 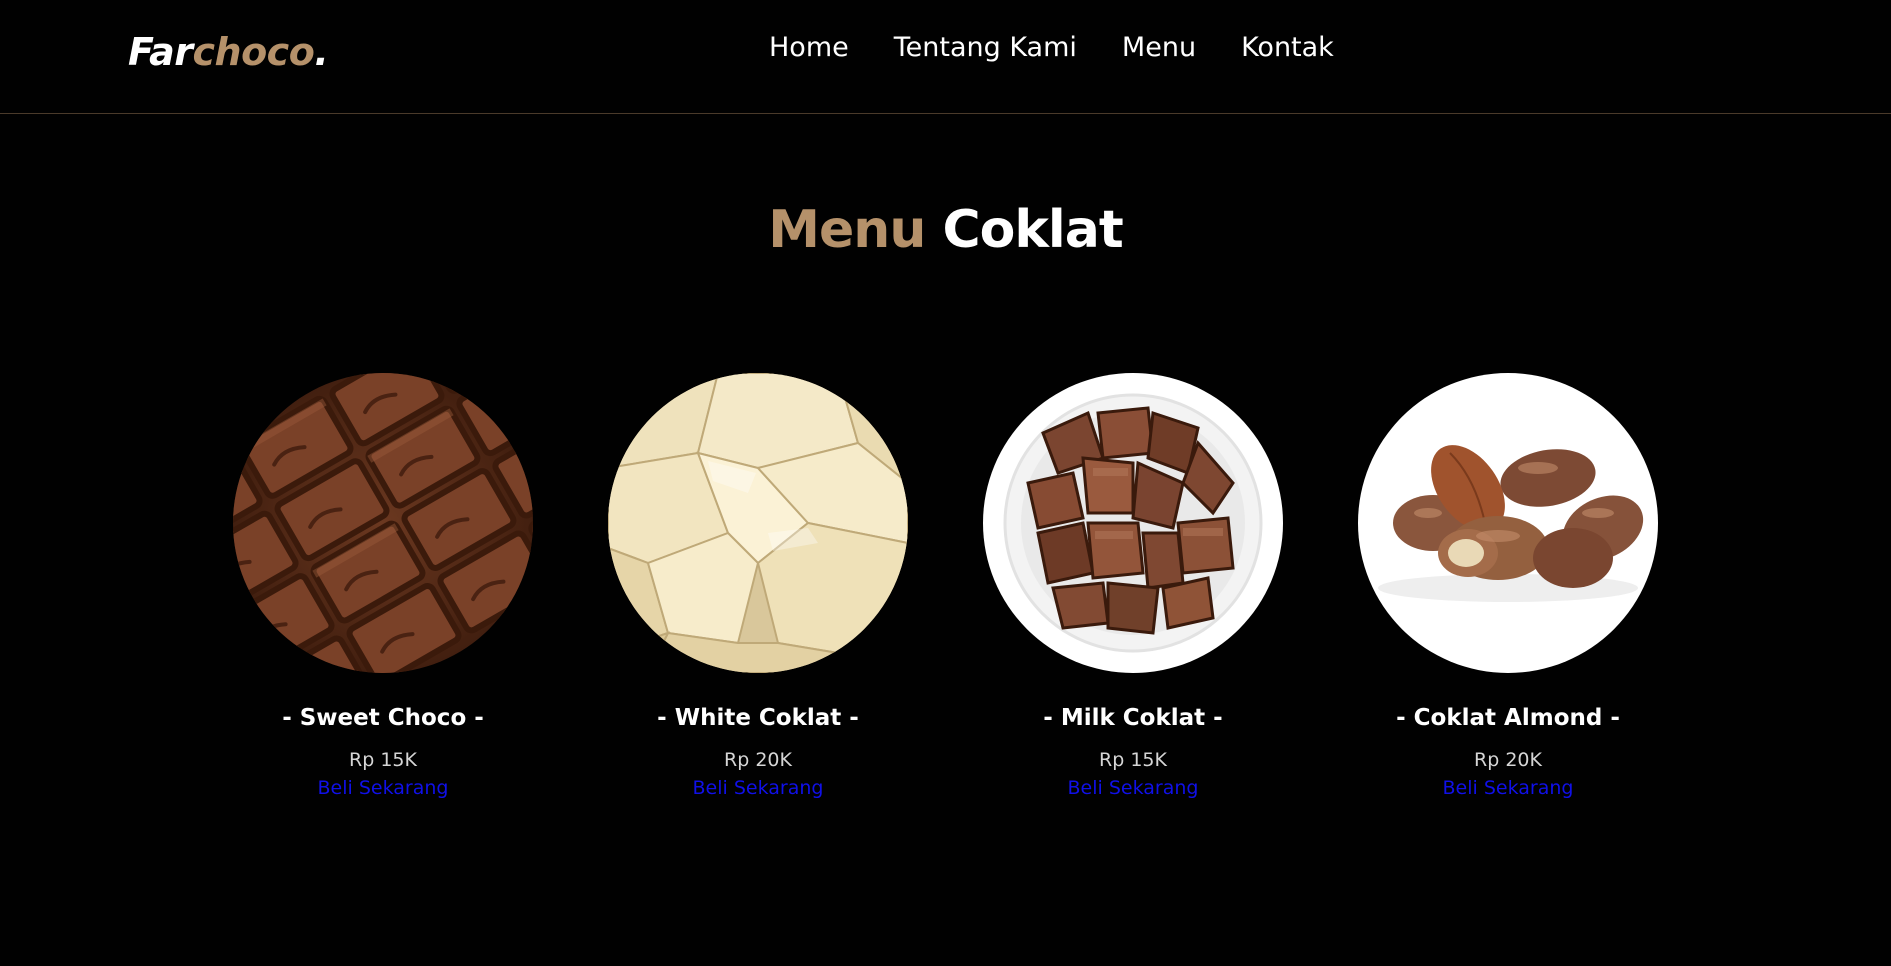 What do you see at coordinates (1287, 47) in the screenshot?
I see `nav-kontak-link: Kontak` at bounding box center [1287, 47].